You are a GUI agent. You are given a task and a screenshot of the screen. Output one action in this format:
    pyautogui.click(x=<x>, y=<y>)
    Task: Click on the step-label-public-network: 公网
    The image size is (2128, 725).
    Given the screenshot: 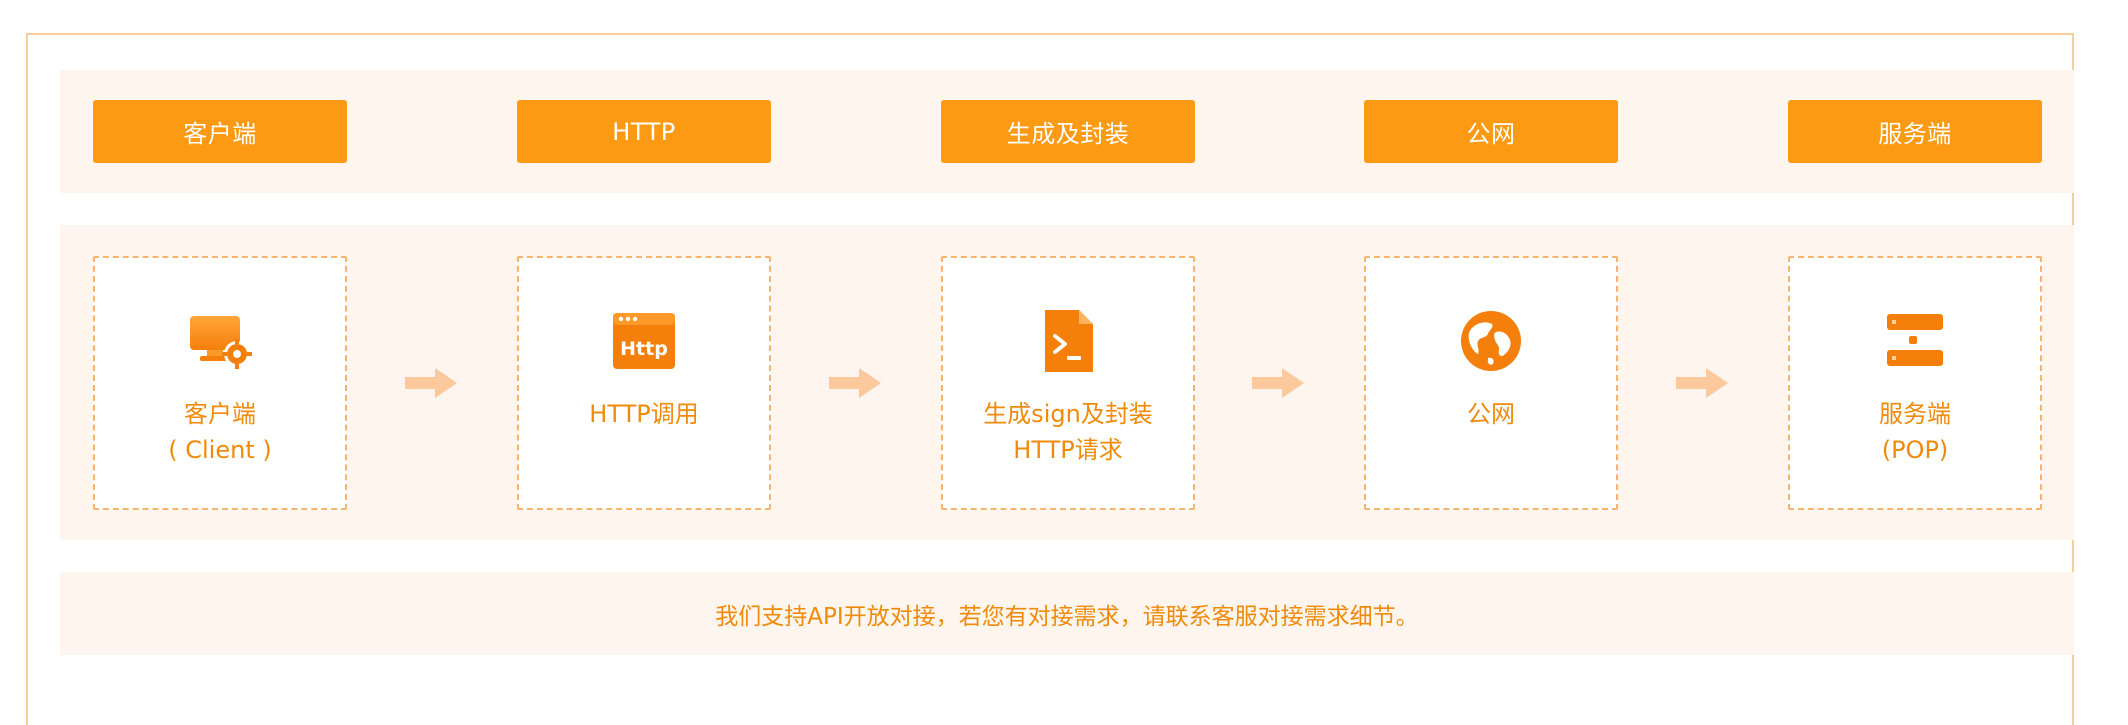 What is the action you would take?
    pyautogui.click(x=1491, y=414)
    